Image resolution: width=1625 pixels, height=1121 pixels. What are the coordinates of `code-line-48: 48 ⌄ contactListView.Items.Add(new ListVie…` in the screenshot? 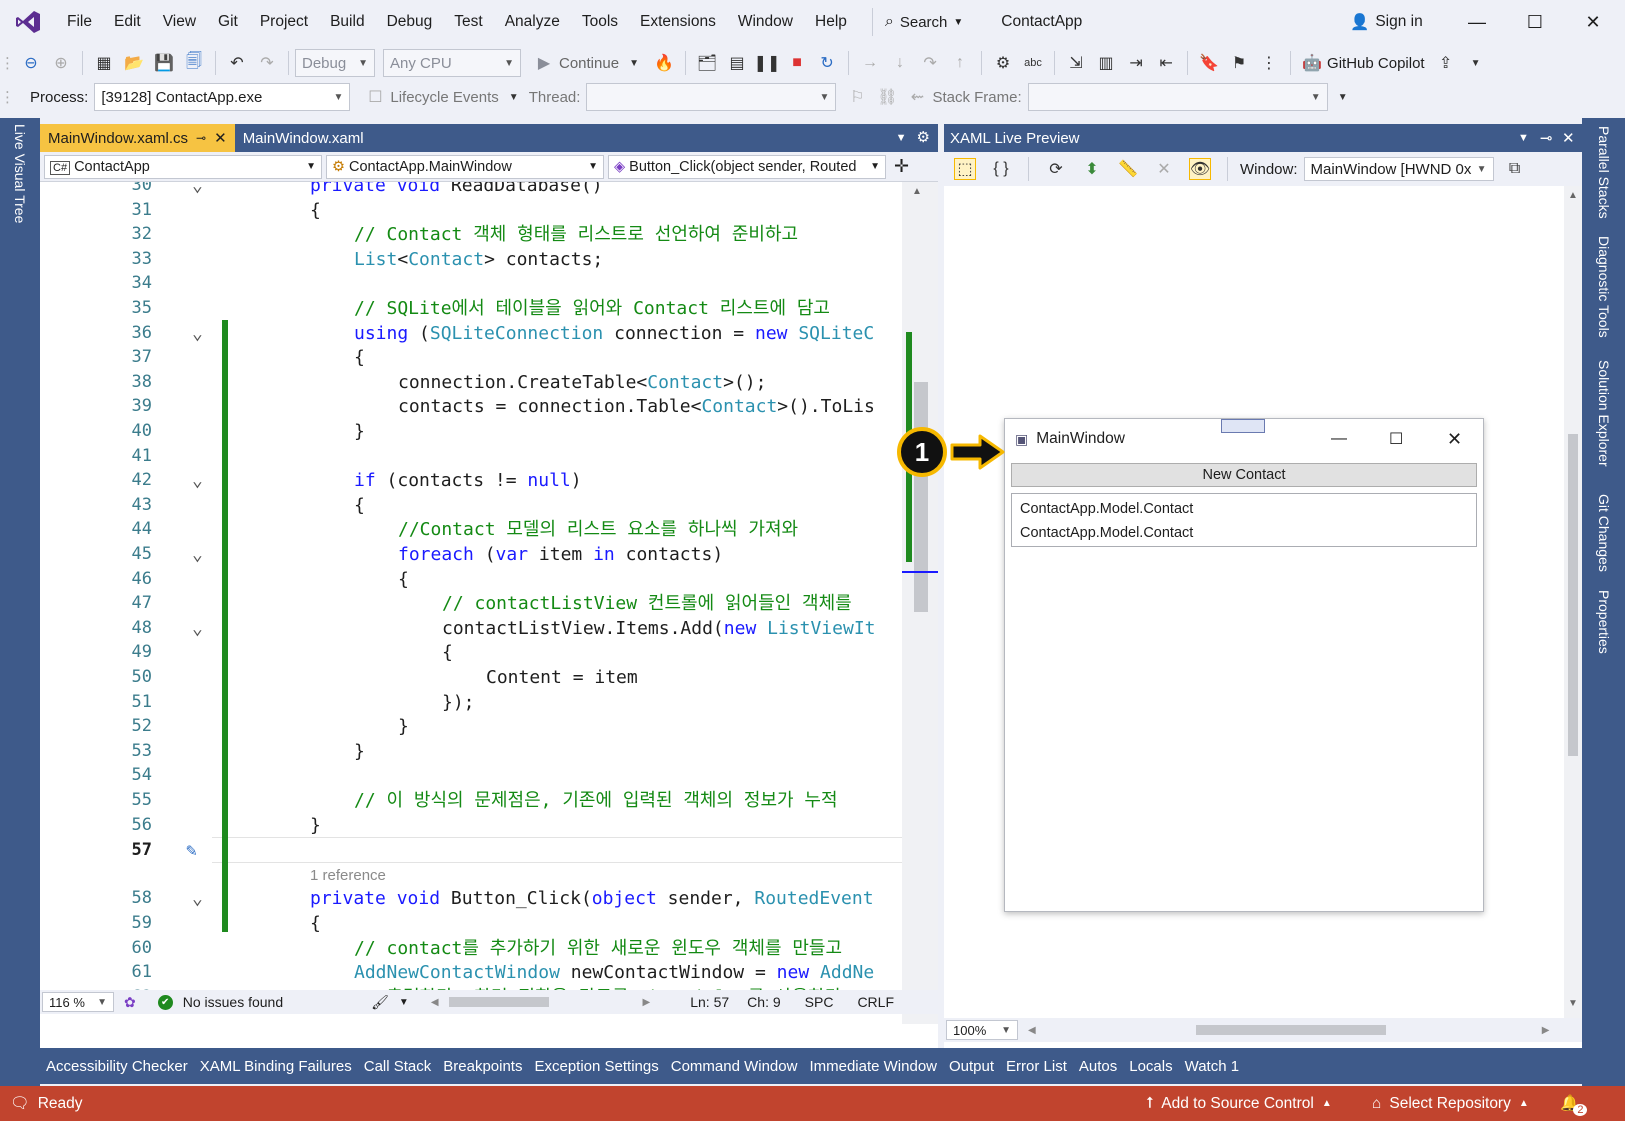 It's located at (471, 628).